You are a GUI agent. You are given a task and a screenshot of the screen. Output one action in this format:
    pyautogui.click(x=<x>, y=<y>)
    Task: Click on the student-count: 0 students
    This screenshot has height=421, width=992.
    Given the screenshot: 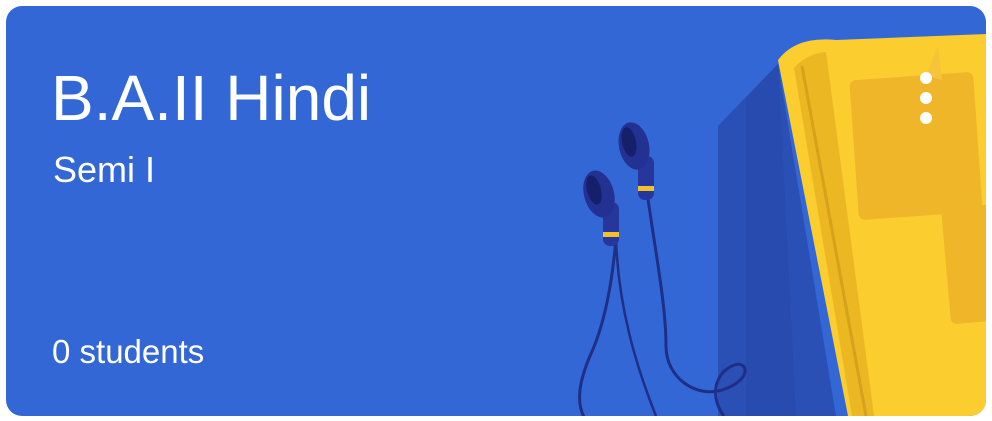 What is the action you would take?
    pyautogui.click(x=128, y=351)
    